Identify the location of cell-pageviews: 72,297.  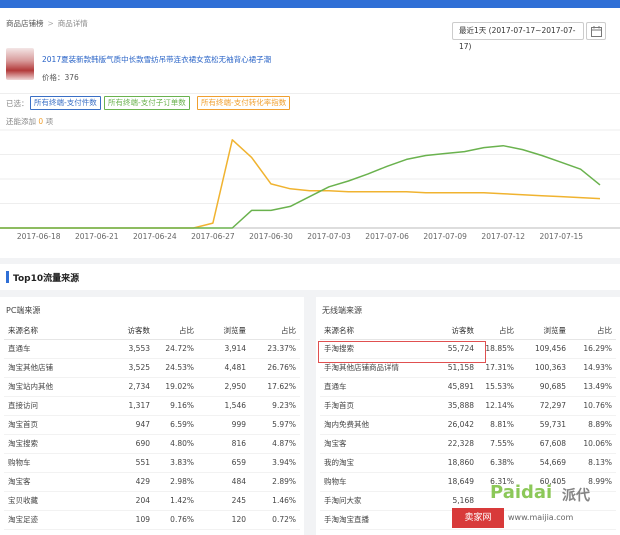
(544, 406).